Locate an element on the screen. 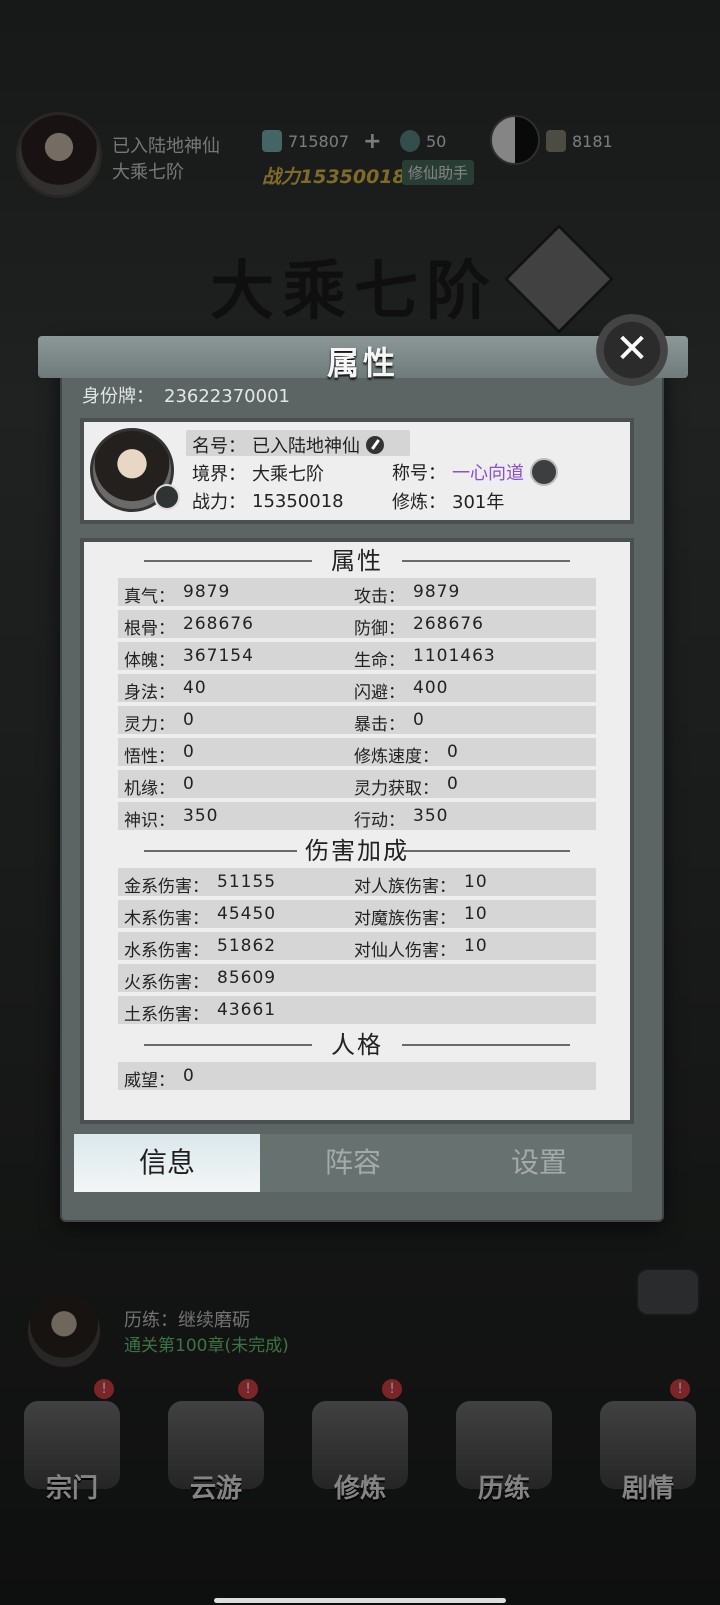  stat-label: 对仙人伤害： is located at coordinates (405, 951).